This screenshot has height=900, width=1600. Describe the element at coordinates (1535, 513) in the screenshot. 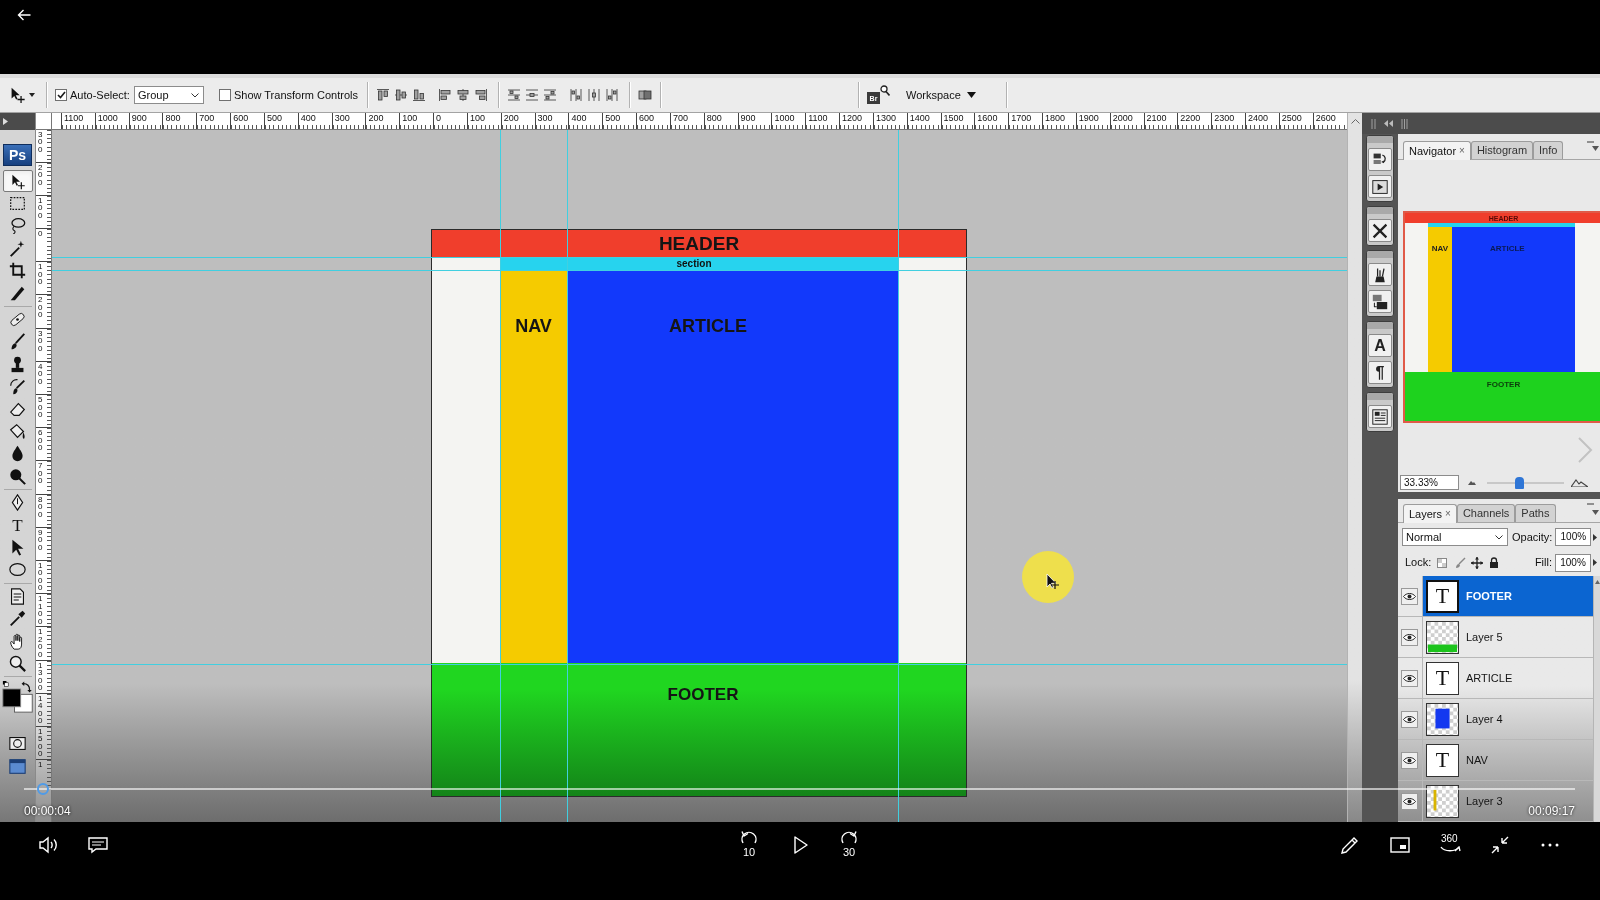

I see `panel-tab: Paths` at that location.